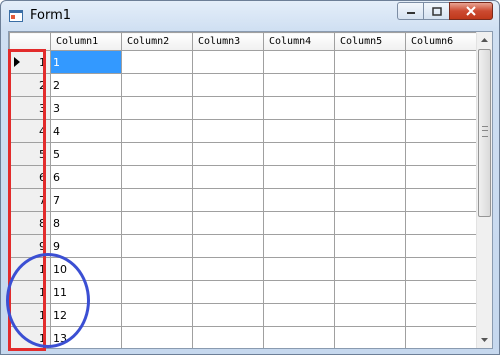  I want to click on scroll-up-button, so click(484, 40).